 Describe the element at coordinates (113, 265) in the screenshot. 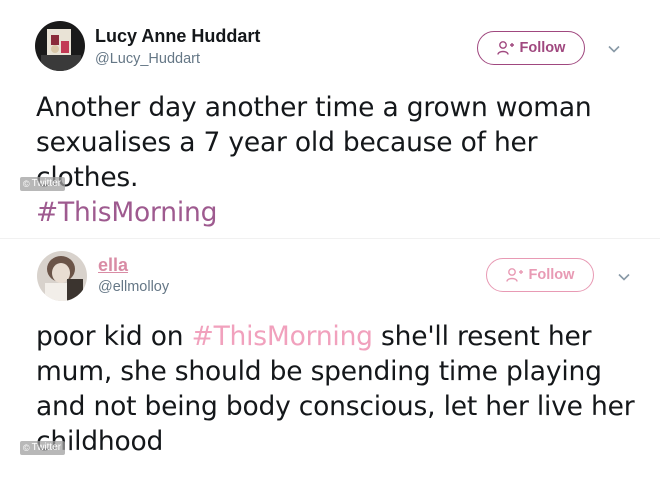

I see `display-name: ella` at that location.